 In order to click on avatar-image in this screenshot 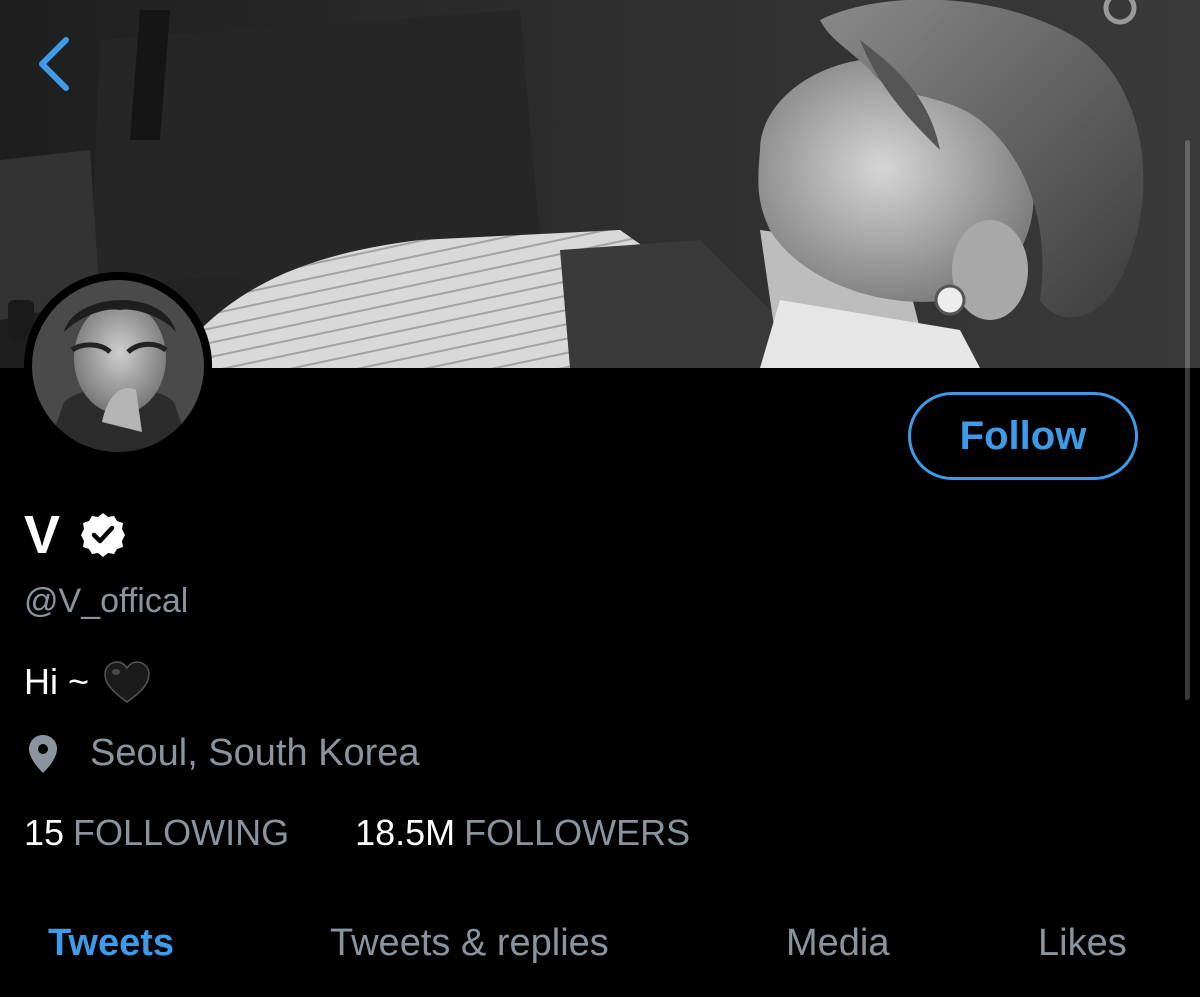, I will do `click(118, 366)`.